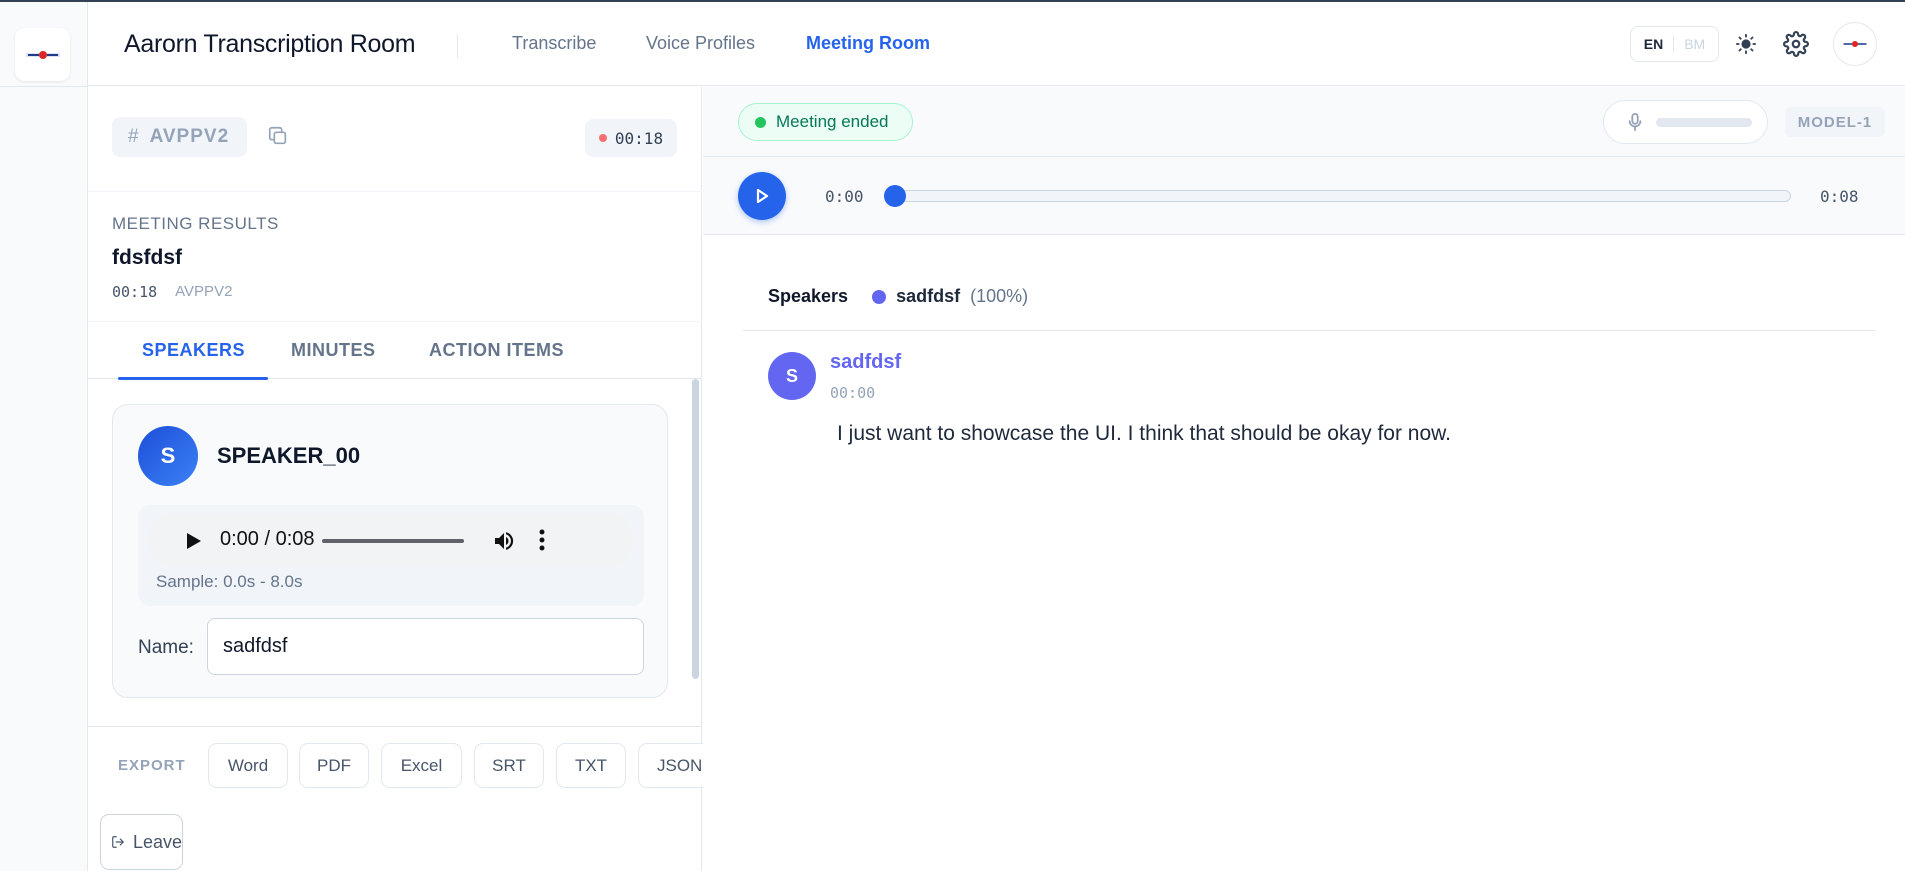  What do you see at coordinates (865, 362) in the screenshot?
I see `transcript-speaker-name: sadfdsf` at bounding box center [865, 362].